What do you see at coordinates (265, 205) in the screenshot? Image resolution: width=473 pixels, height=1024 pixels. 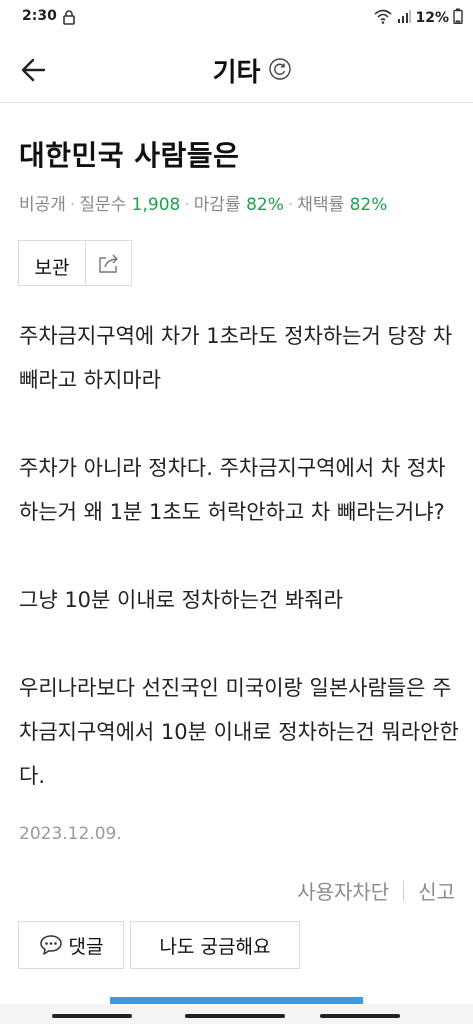 I see `deadline-value: 82%` at bounding box center [265, 205].